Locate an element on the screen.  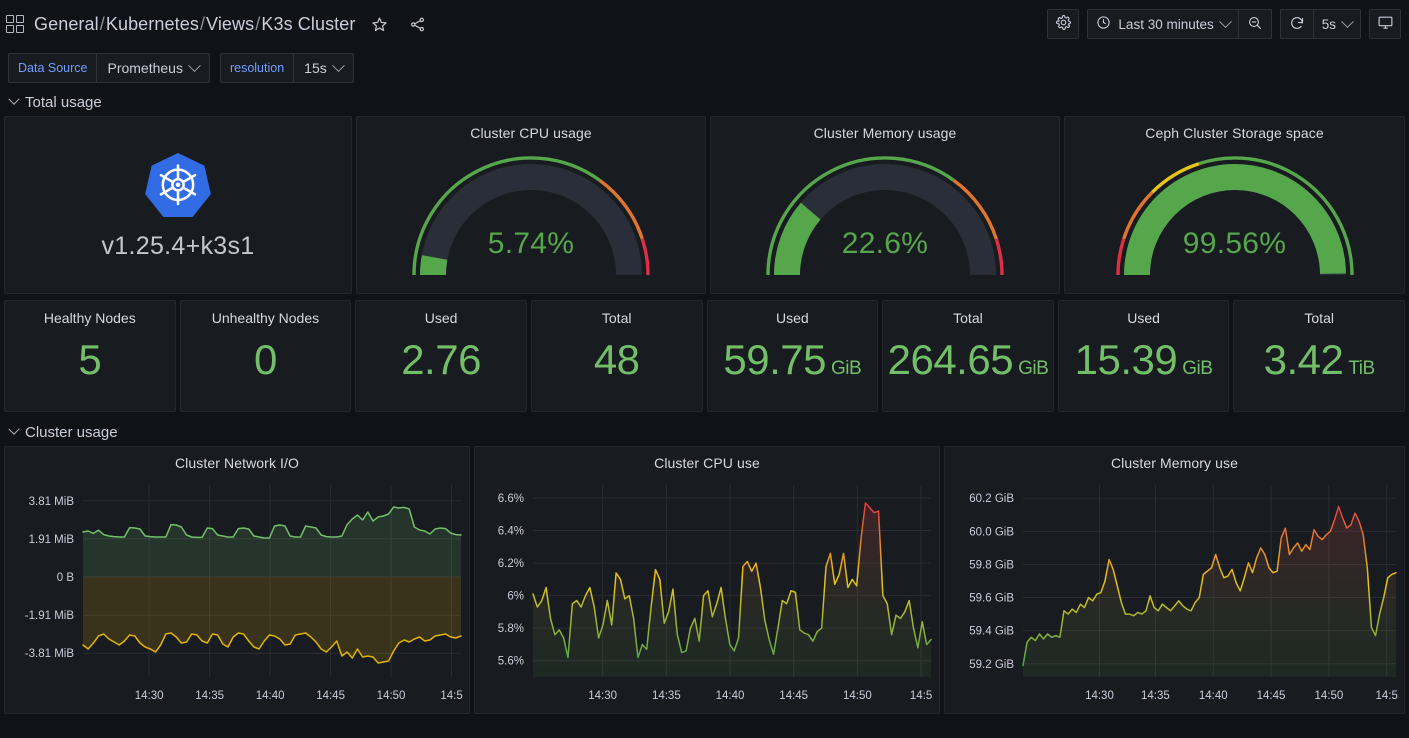
time-range-picker: Last 30 minutes is located at coordinates (1162, 24).